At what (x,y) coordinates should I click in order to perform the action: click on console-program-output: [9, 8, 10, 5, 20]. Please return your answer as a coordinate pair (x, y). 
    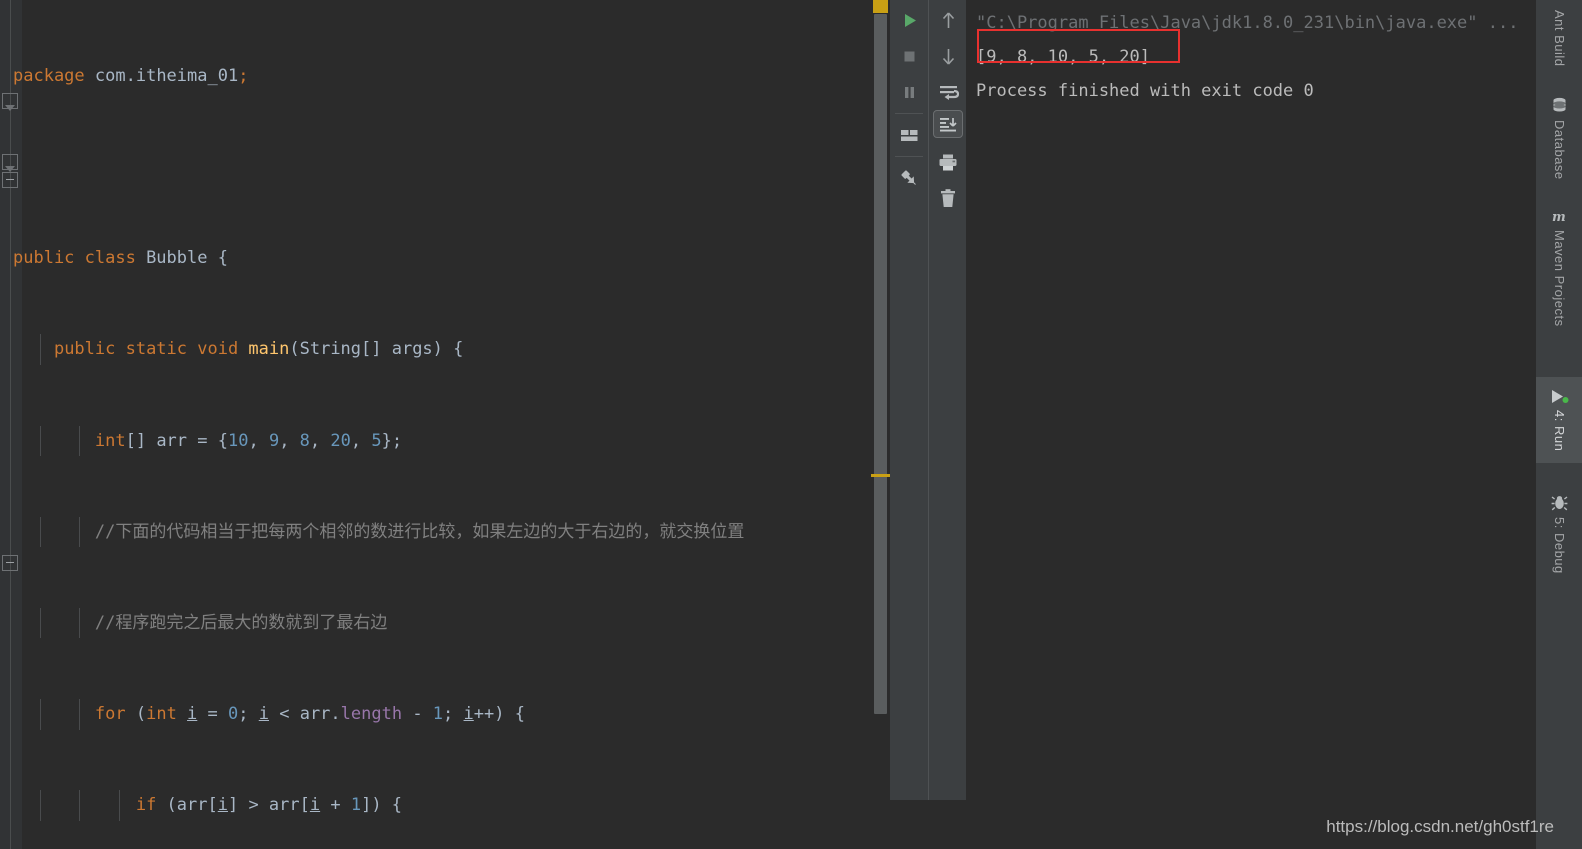
    Looking at the image, I should click on (1063, 57).